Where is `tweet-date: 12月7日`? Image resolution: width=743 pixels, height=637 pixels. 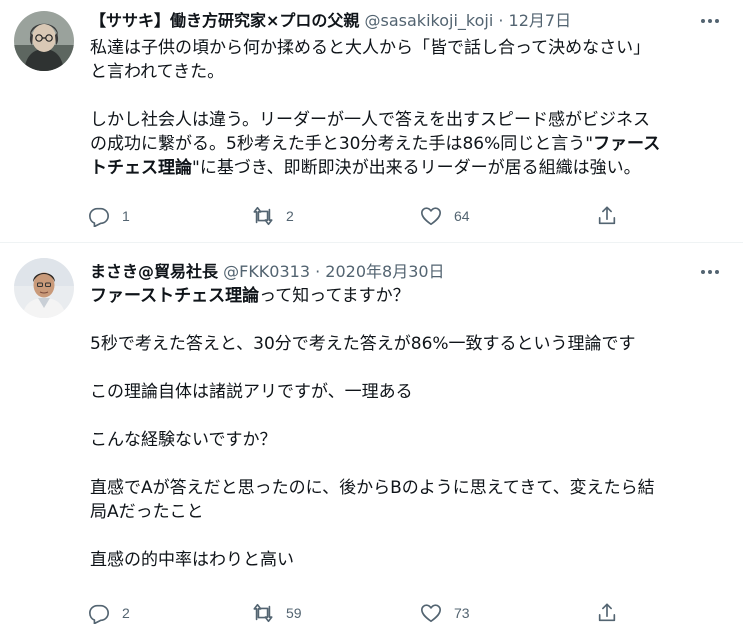
tweet-date: 12月7日 is located at coordinates (540, 20).